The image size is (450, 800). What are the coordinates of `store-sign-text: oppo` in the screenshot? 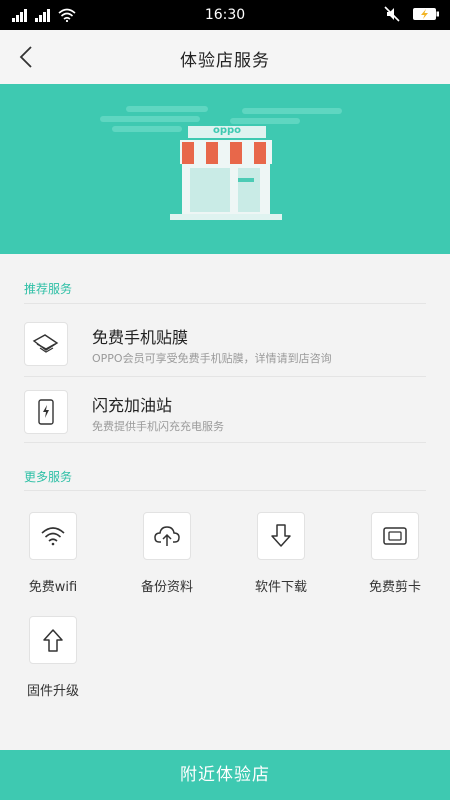 It's located at (227, 130).